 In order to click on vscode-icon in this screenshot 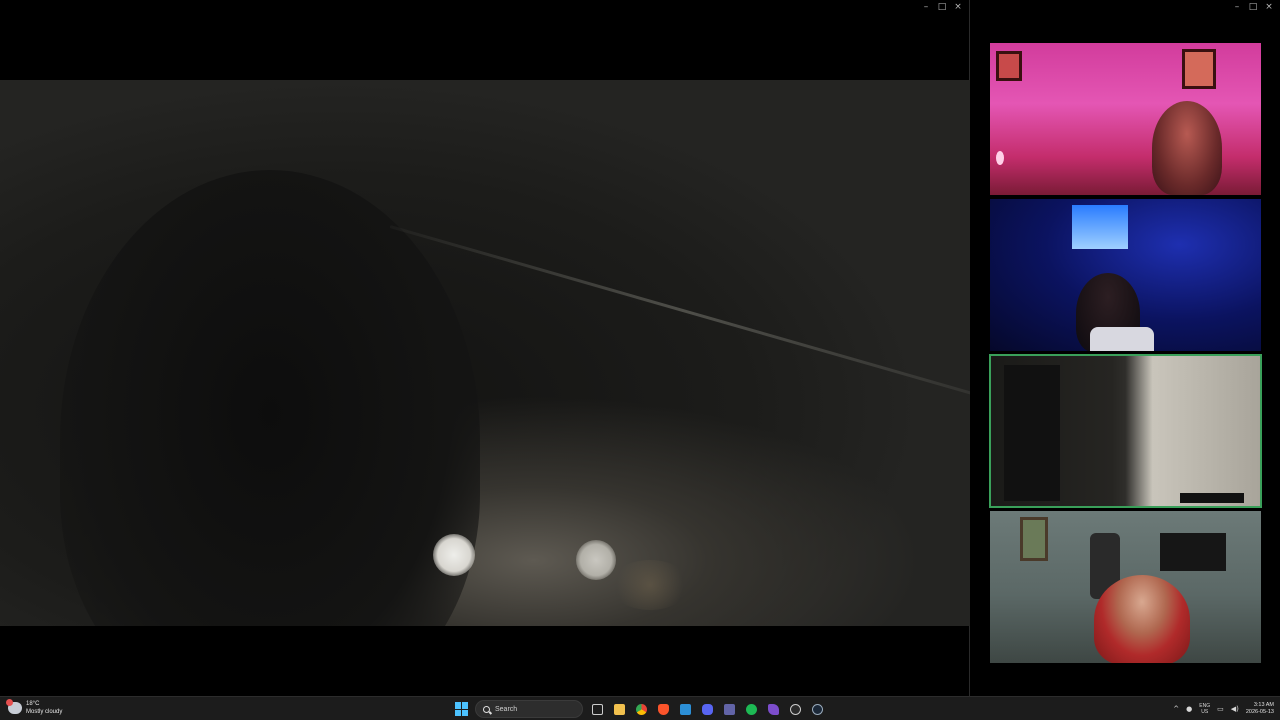, I will do `click(685, 709)`.